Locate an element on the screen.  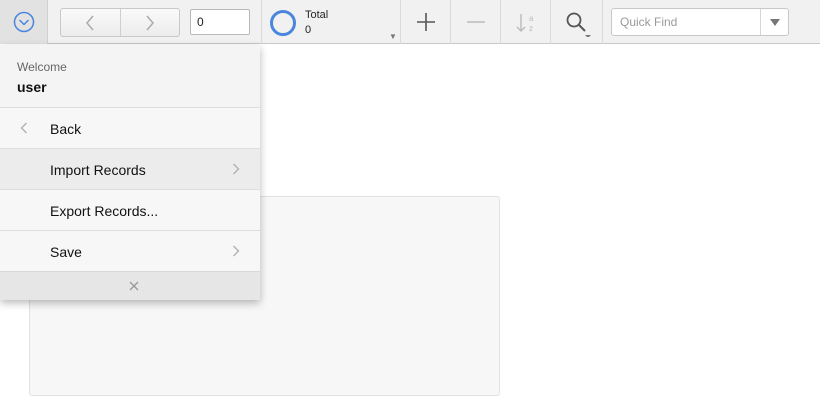
svg-text: z is located at coordinates (531, 28).